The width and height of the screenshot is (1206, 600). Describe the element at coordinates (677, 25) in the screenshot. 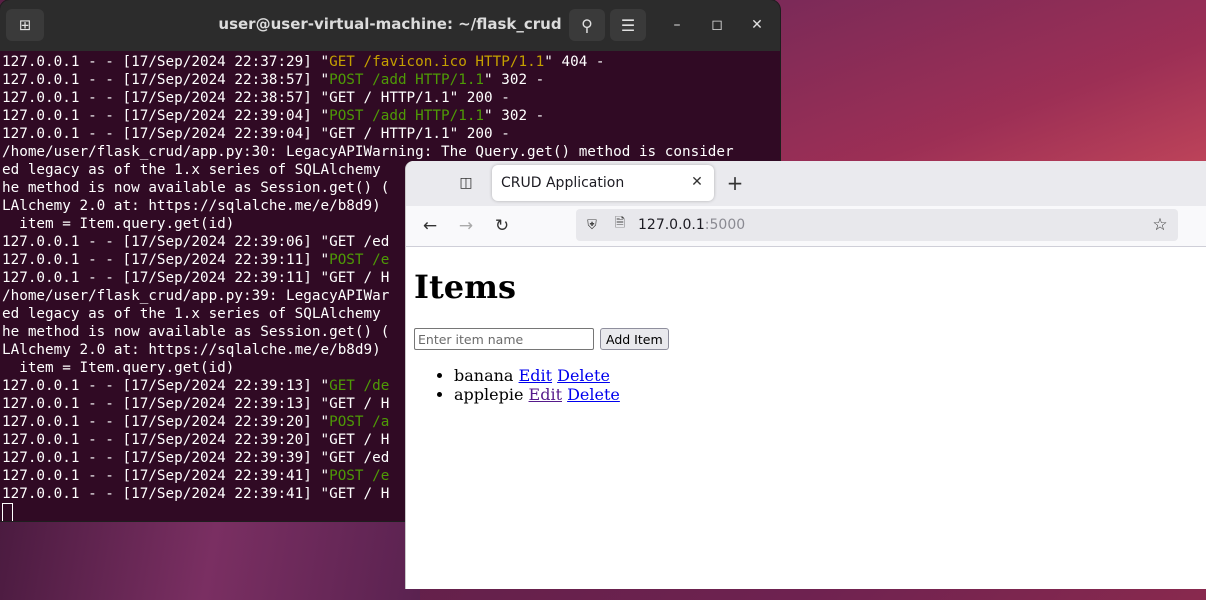

I see `minimize-icon: –` at that location.